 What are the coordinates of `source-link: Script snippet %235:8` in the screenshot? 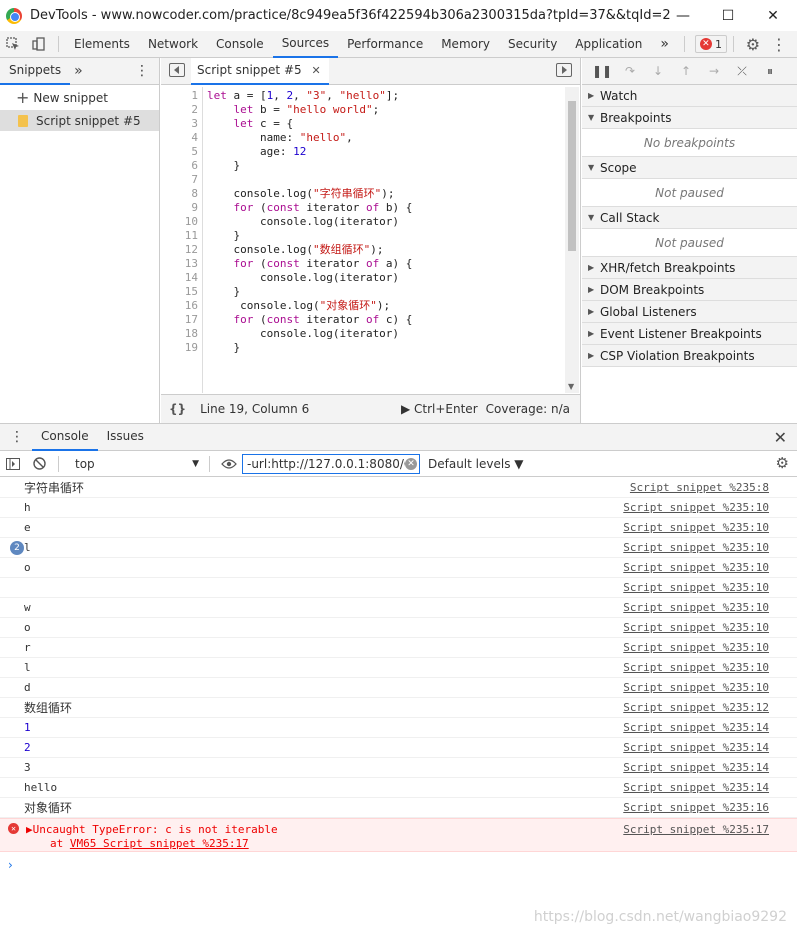 It's located at (699, 487).